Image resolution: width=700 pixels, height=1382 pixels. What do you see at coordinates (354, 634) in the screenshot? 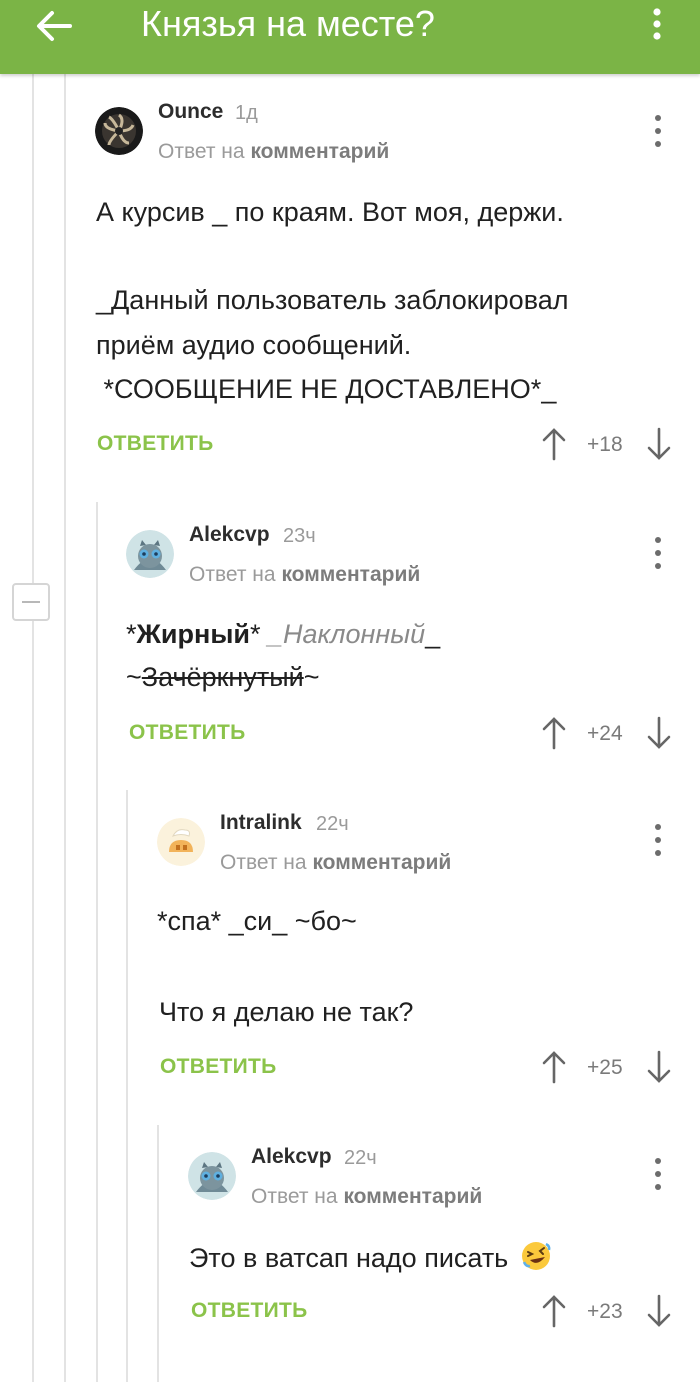
I see `italic-text: Наклонный` at bounding box center [354, 634].